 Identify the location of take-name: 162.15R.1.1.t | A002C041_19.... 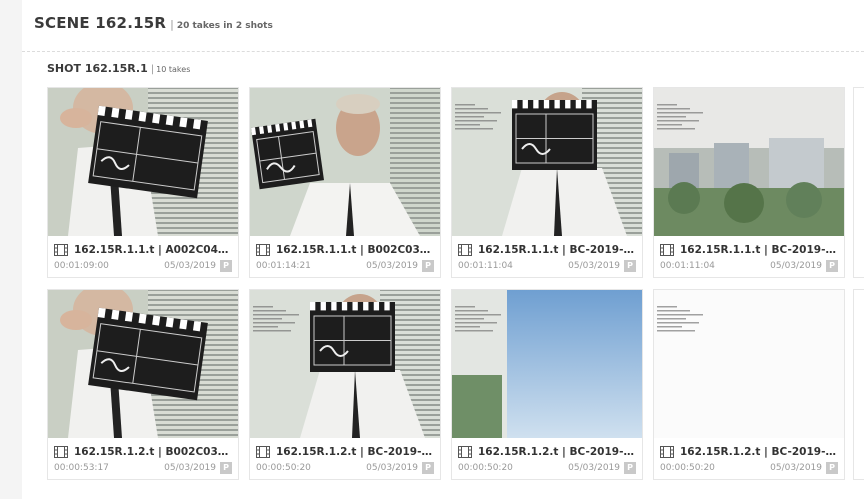
(154, 250).